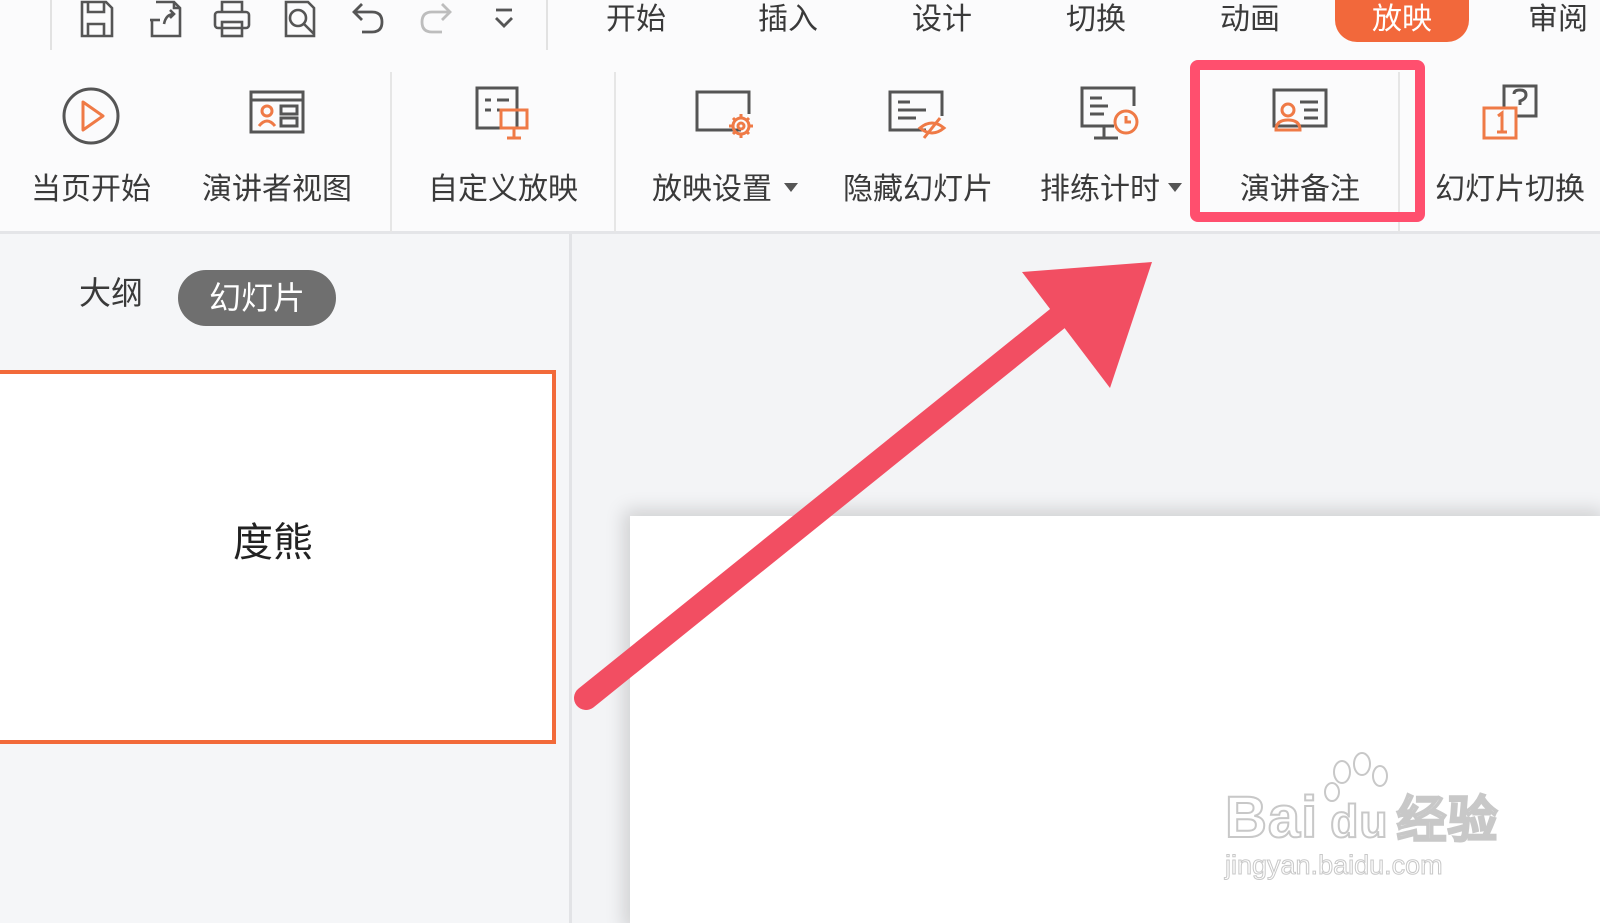 This screenshot has height=923, width=1600. What do you see at coordinates (277, 155) in the screenshot?
I see `presenter-view-button: 演讲者视图` at bounding box center [277, 155].